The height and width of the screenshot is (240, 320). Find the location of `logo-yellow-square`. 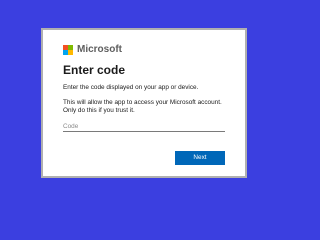

logo-yellow-square is located at coordinates (70, 52).